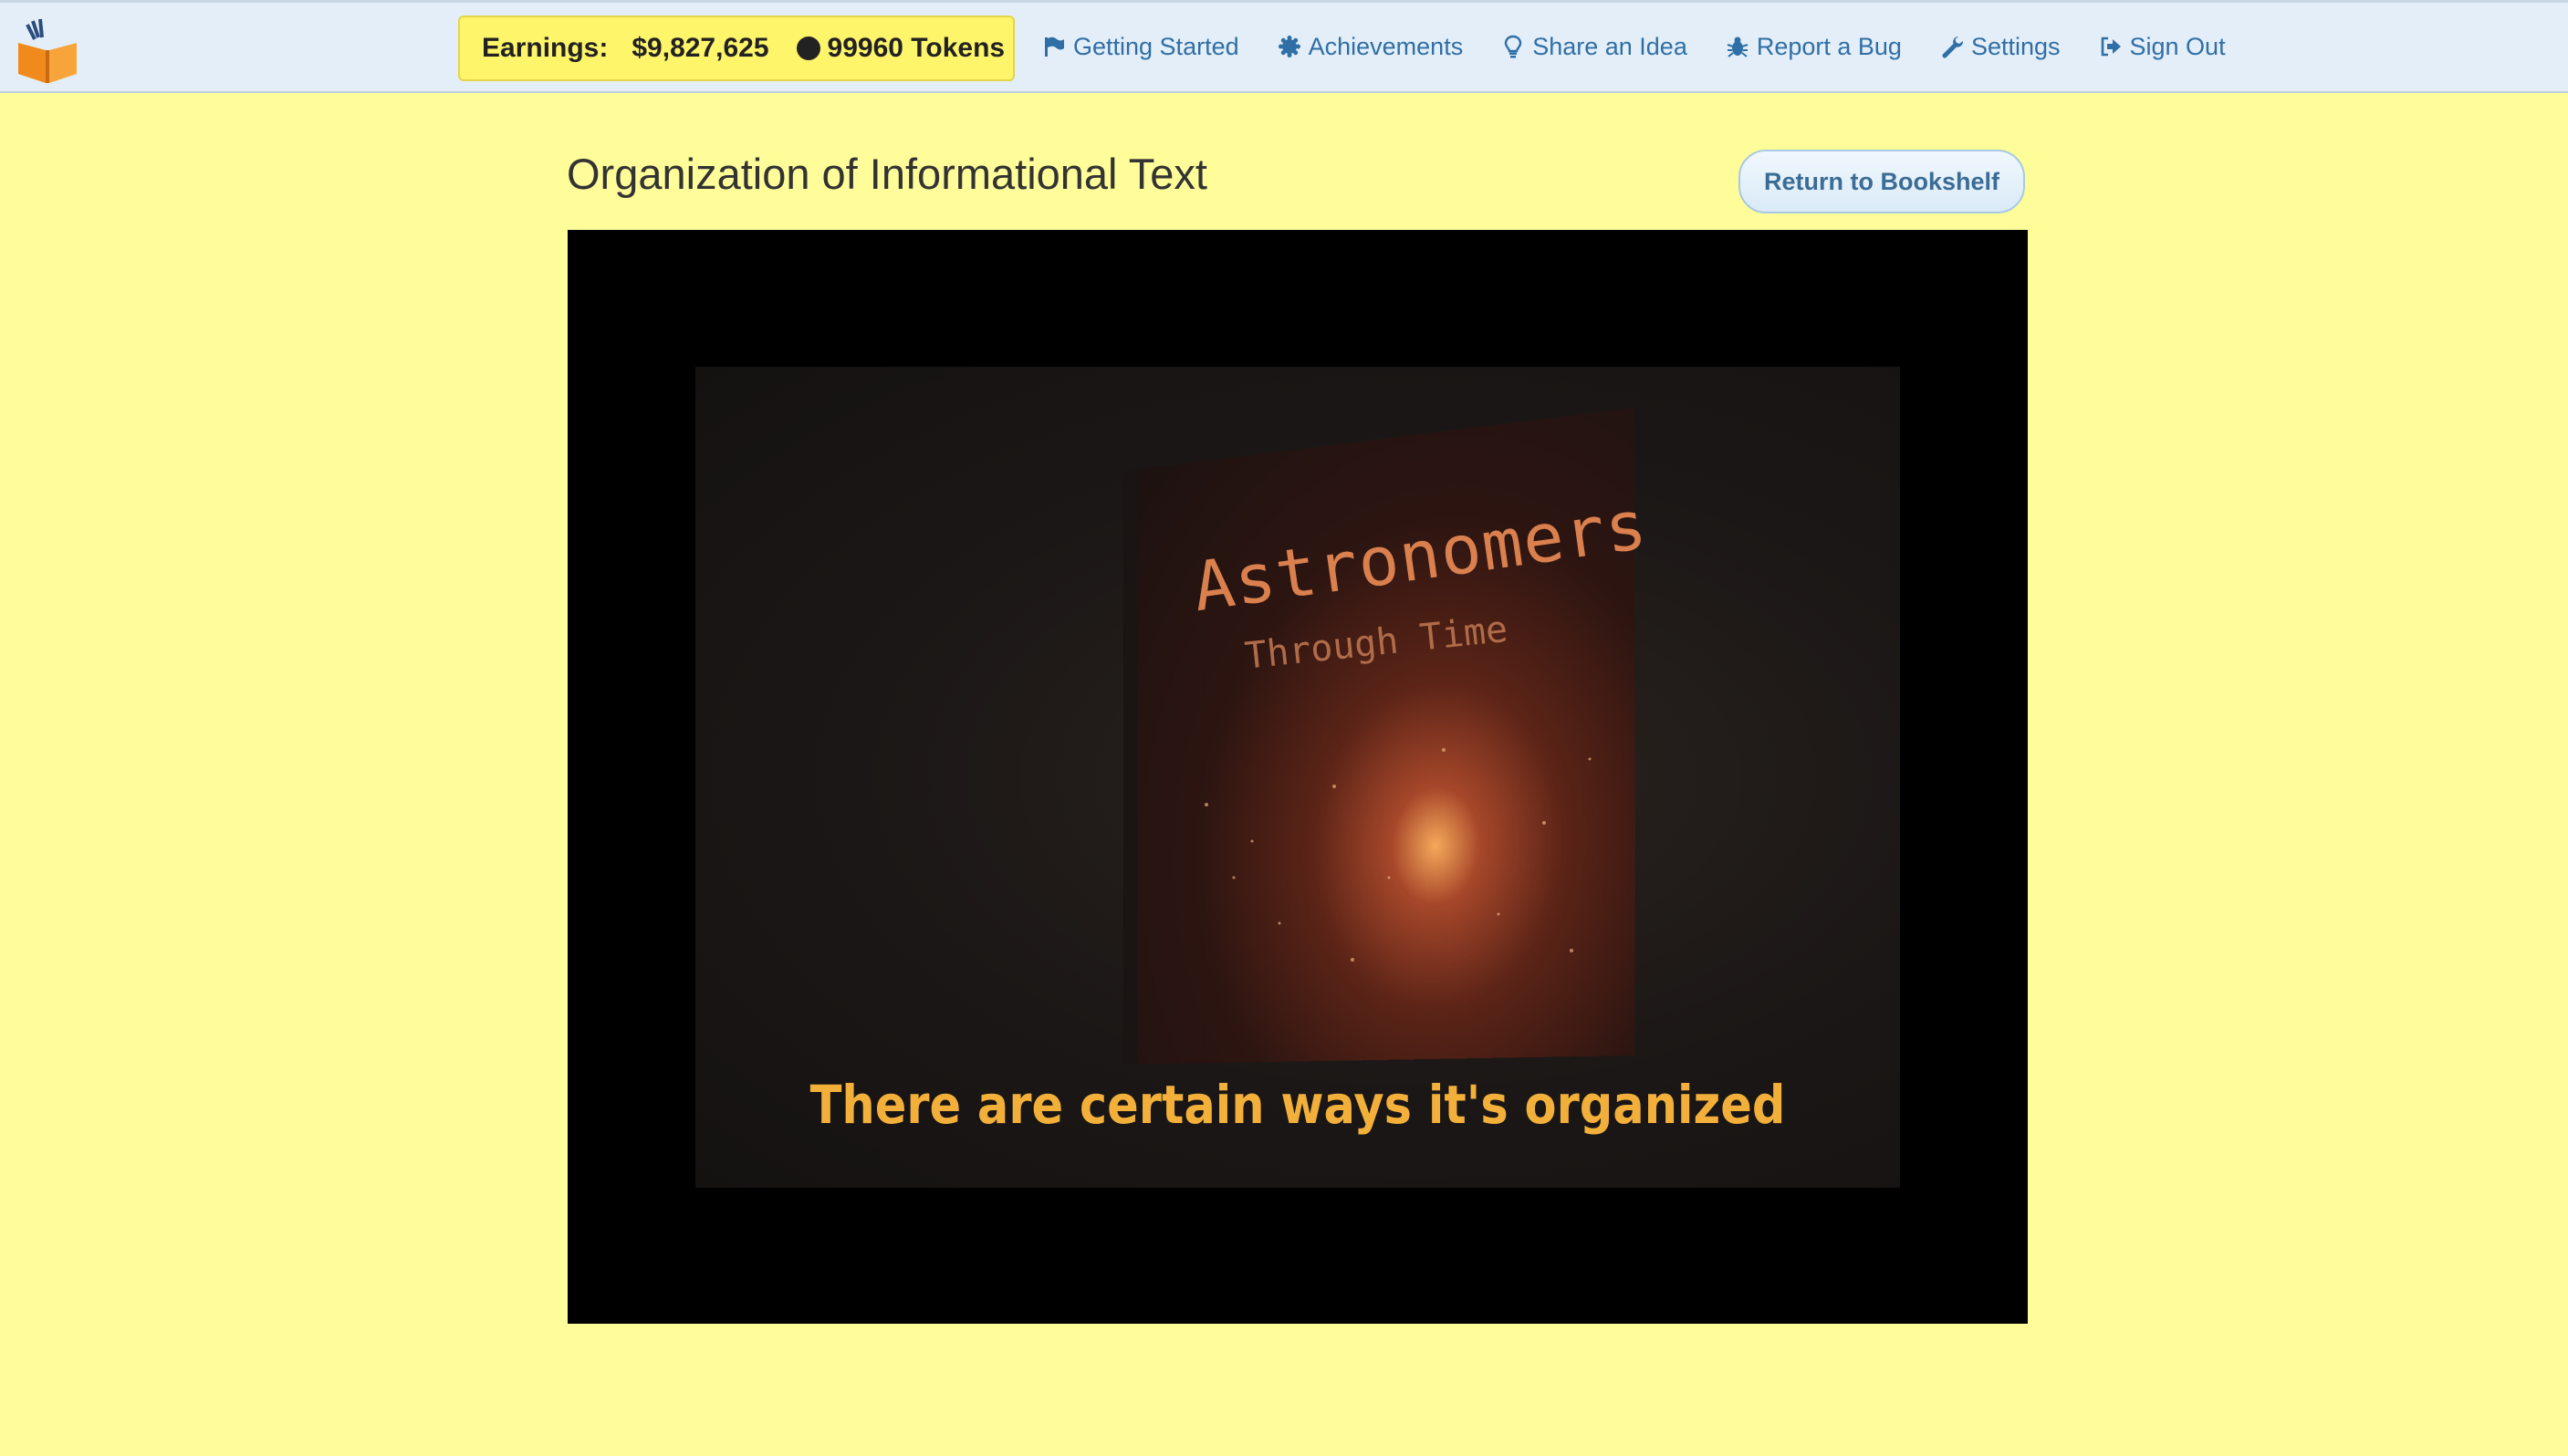 This screenshot has width=2568, height=1456. I want to click on earnings-badge: Earnings: $9,827,625 99960 Tokens, so click(736, 48).